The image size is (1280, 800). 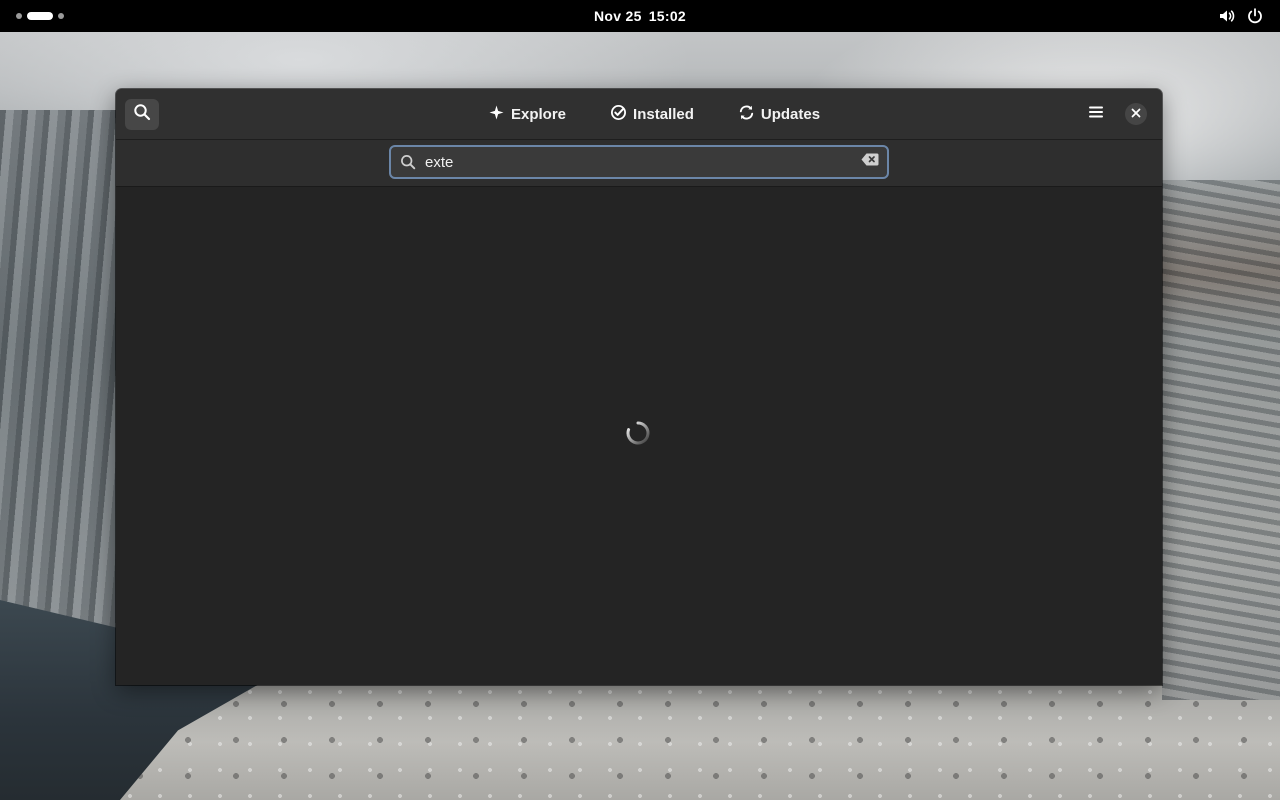 I want to click on tab-updates: Updates, so click(x=779, y=114).